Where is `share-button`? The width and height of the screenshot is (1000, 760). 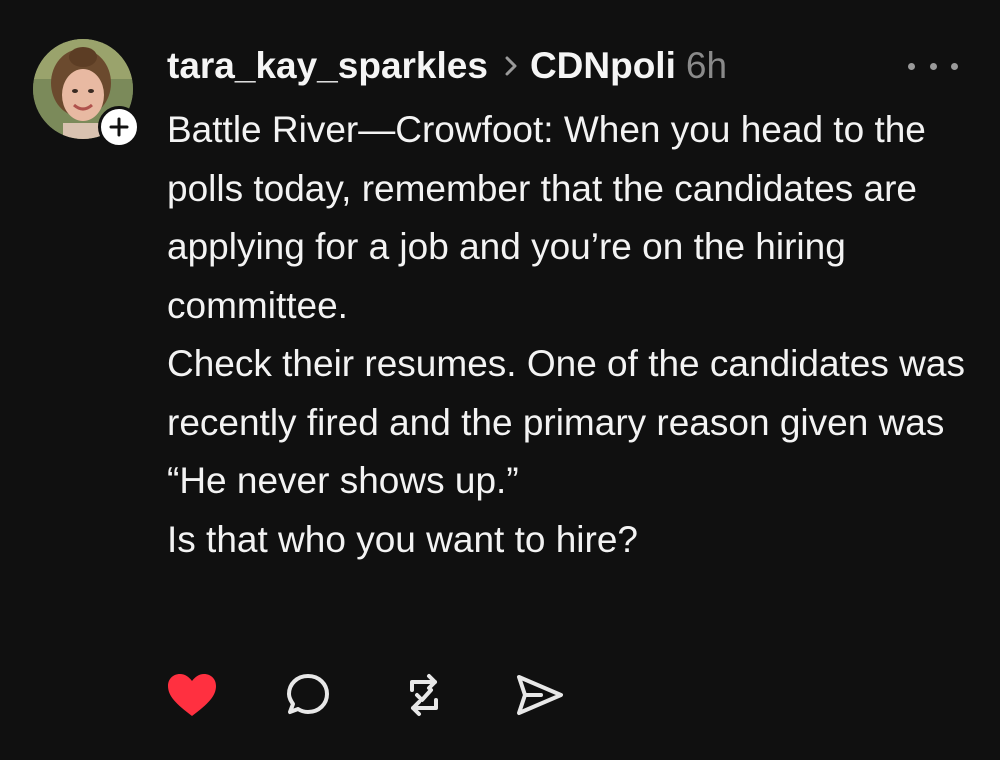 share-button is located at coordinates (540, 695).